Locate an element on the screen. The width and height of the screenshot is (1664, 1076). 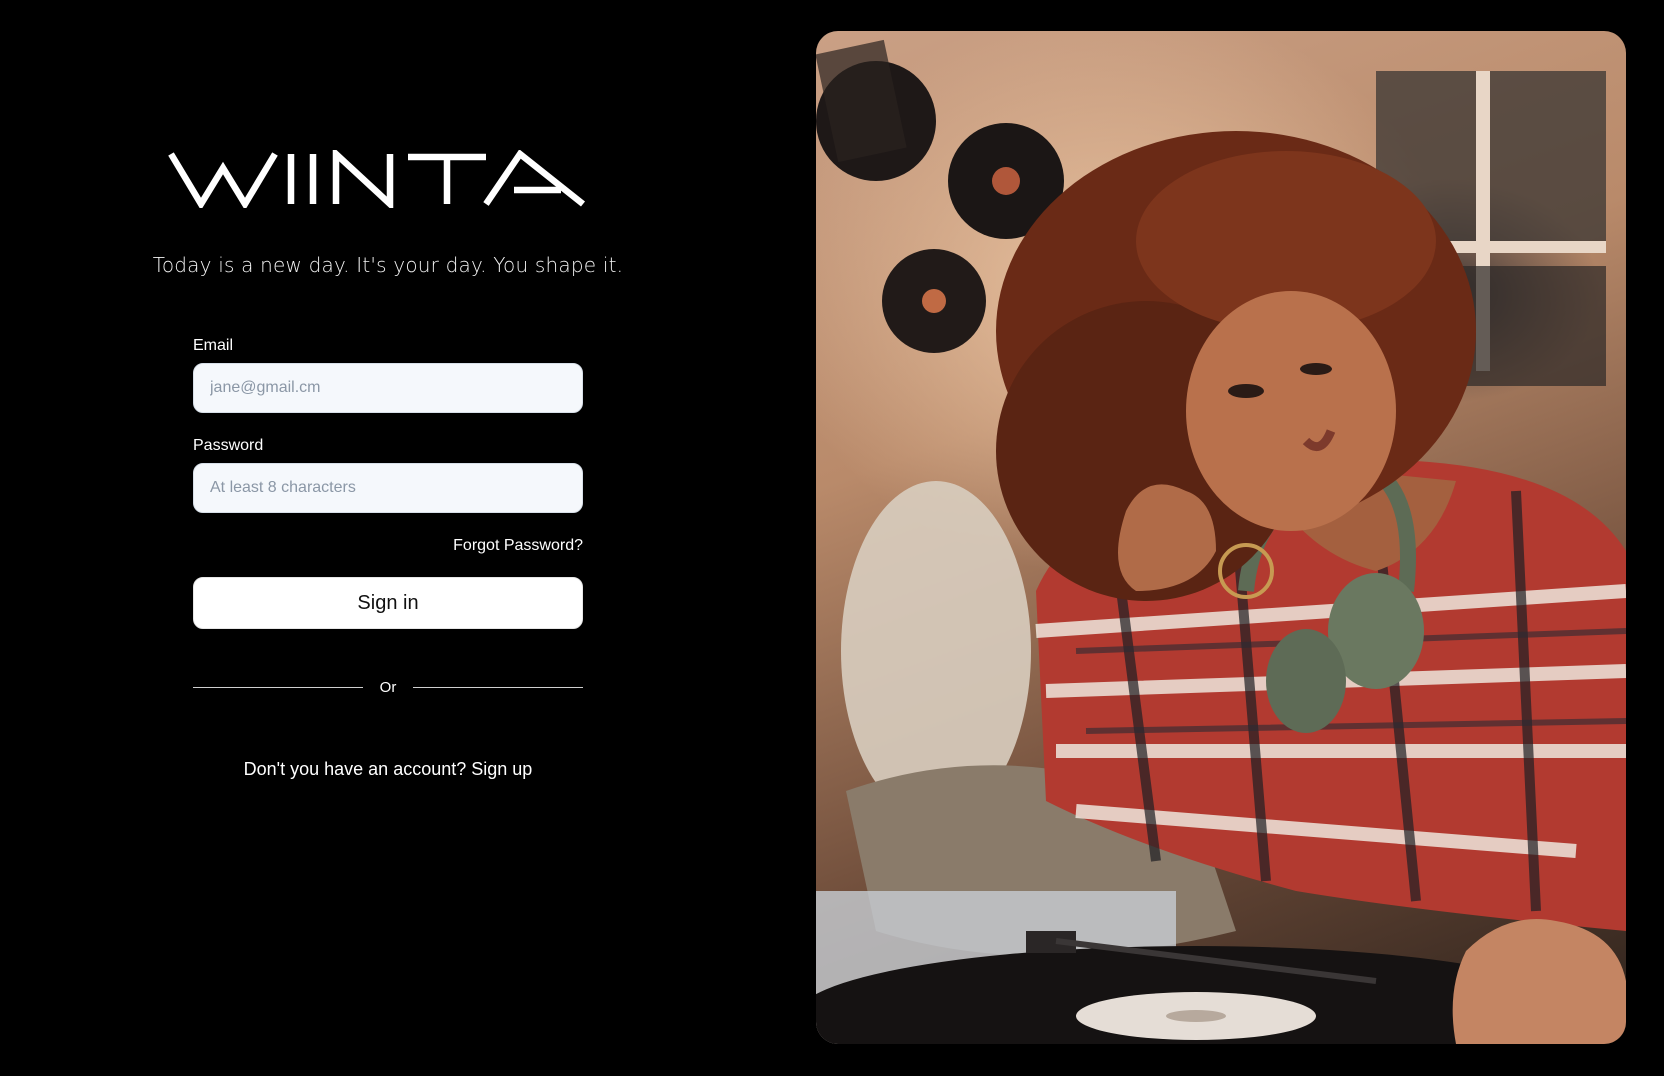
password-field-group: Password is located at coordinates (388, 474).